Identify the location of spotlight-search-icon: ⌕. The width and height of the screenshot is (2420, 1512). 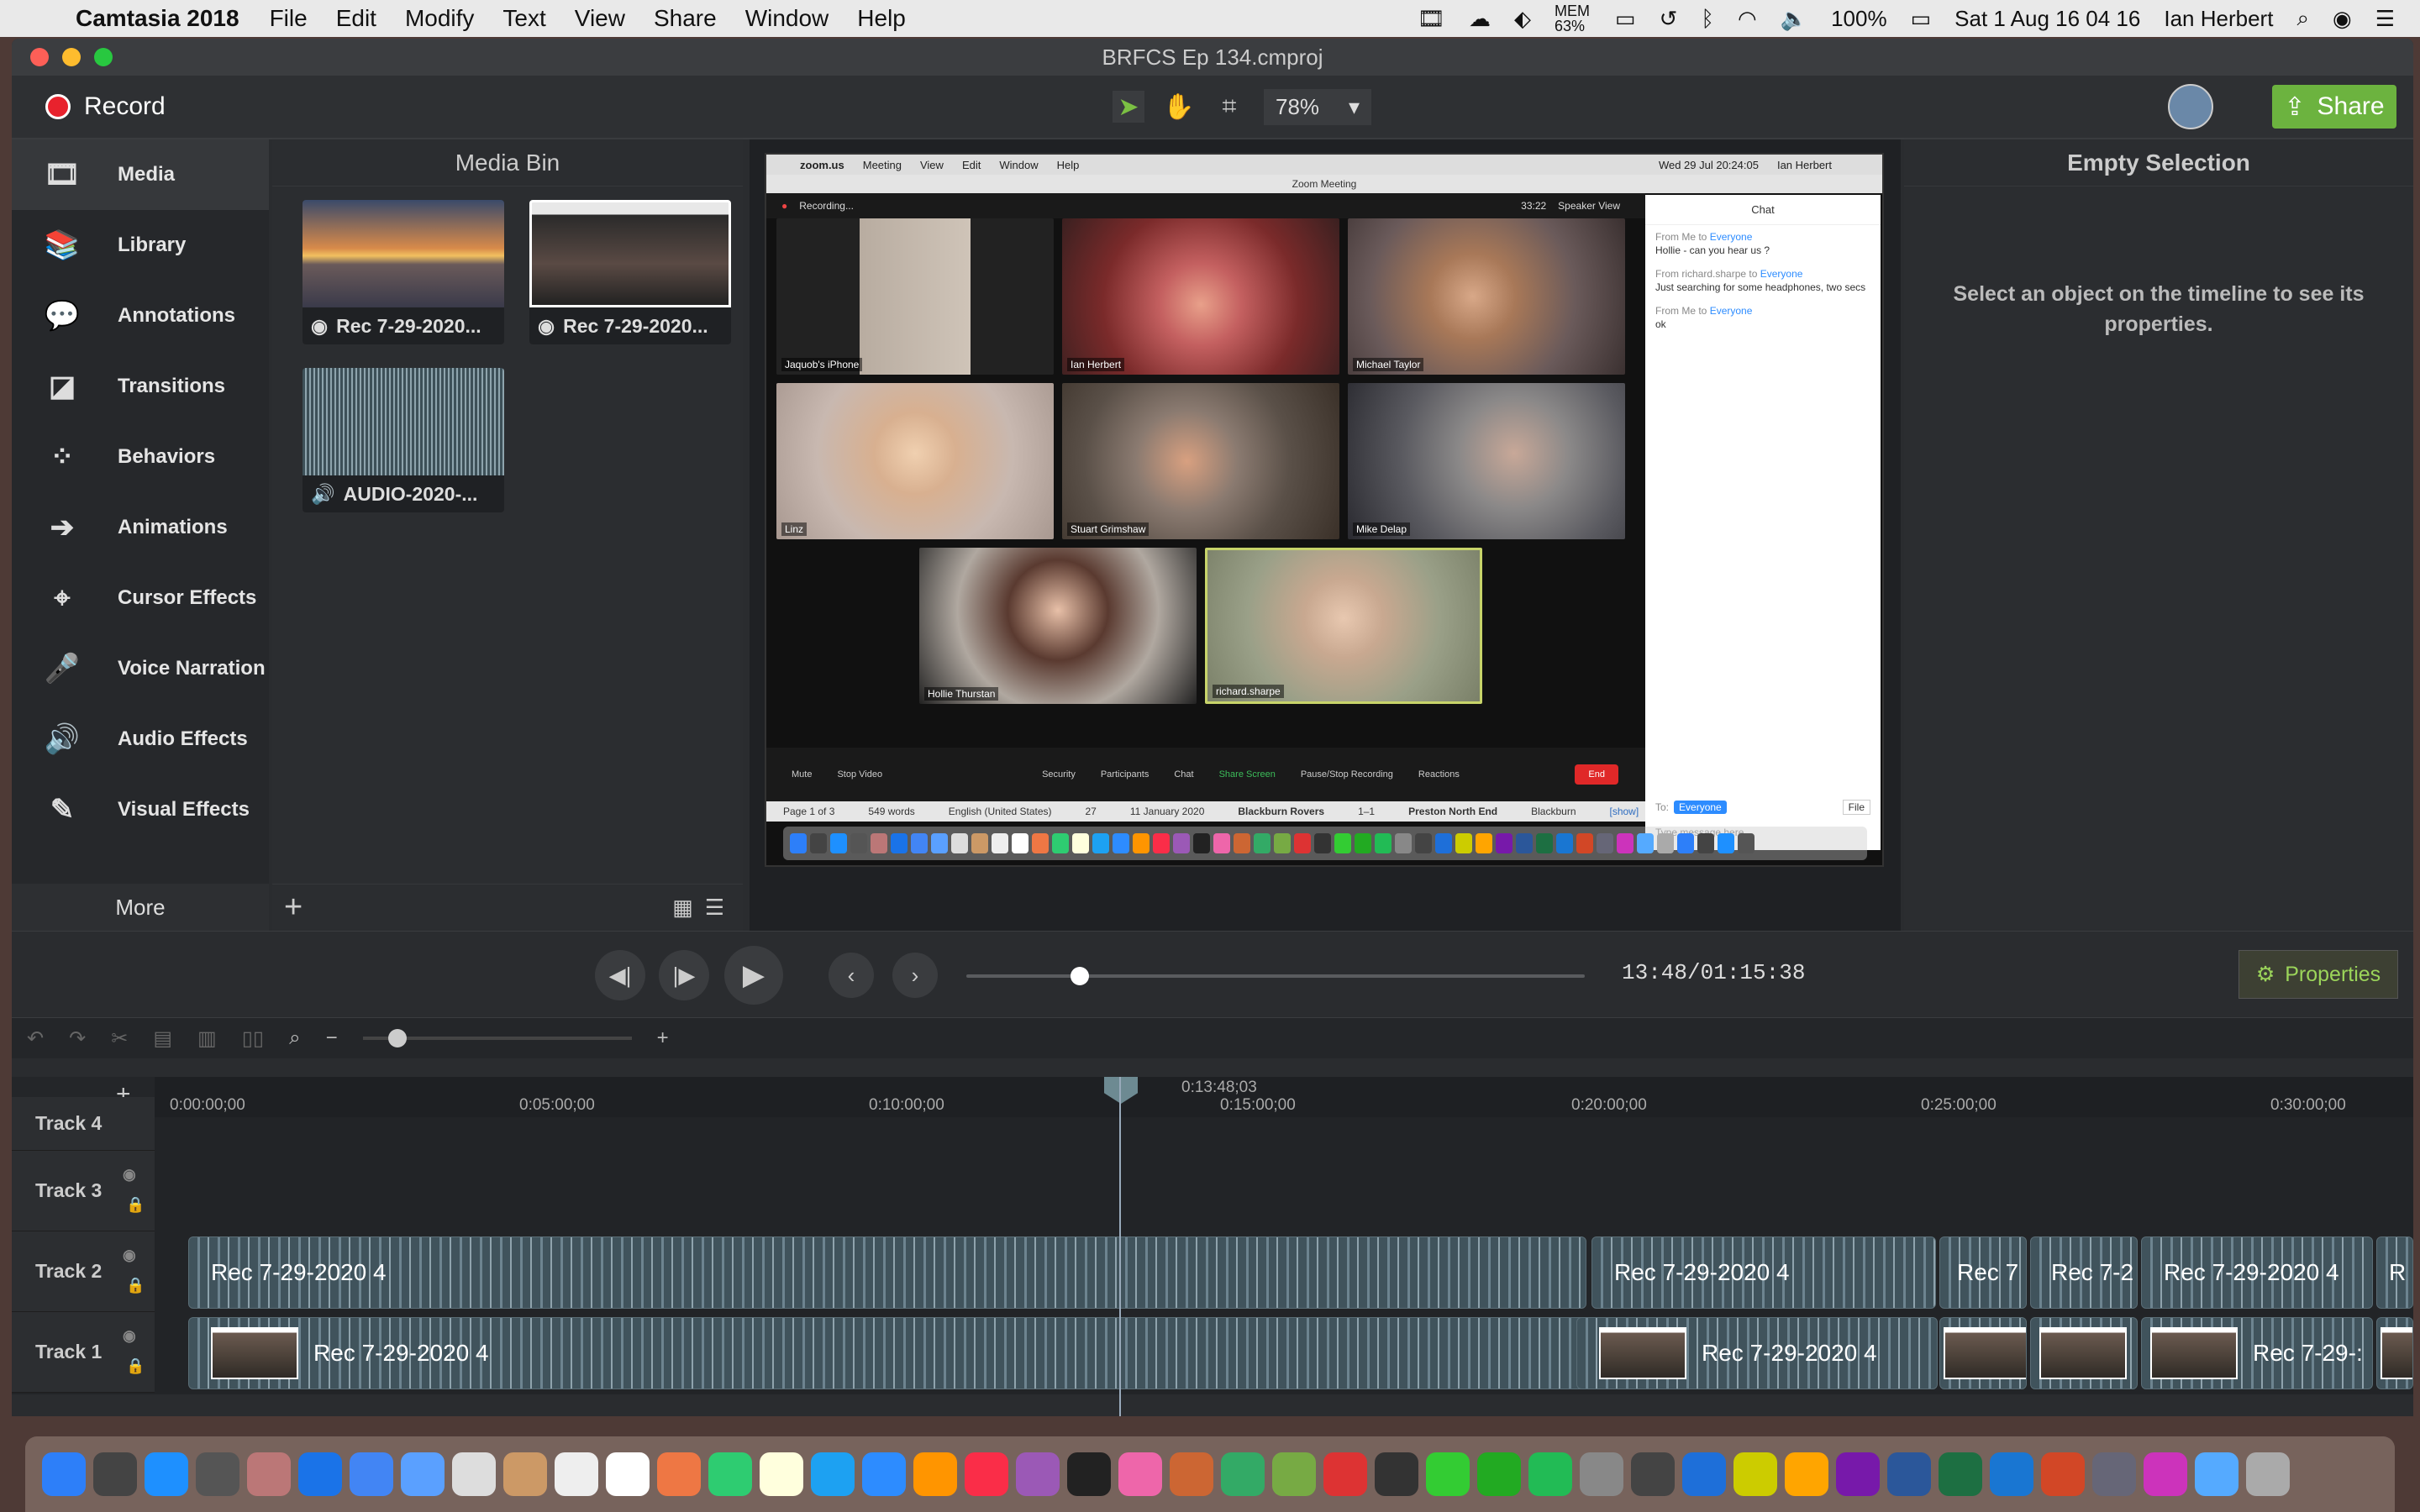
(2302, 18).